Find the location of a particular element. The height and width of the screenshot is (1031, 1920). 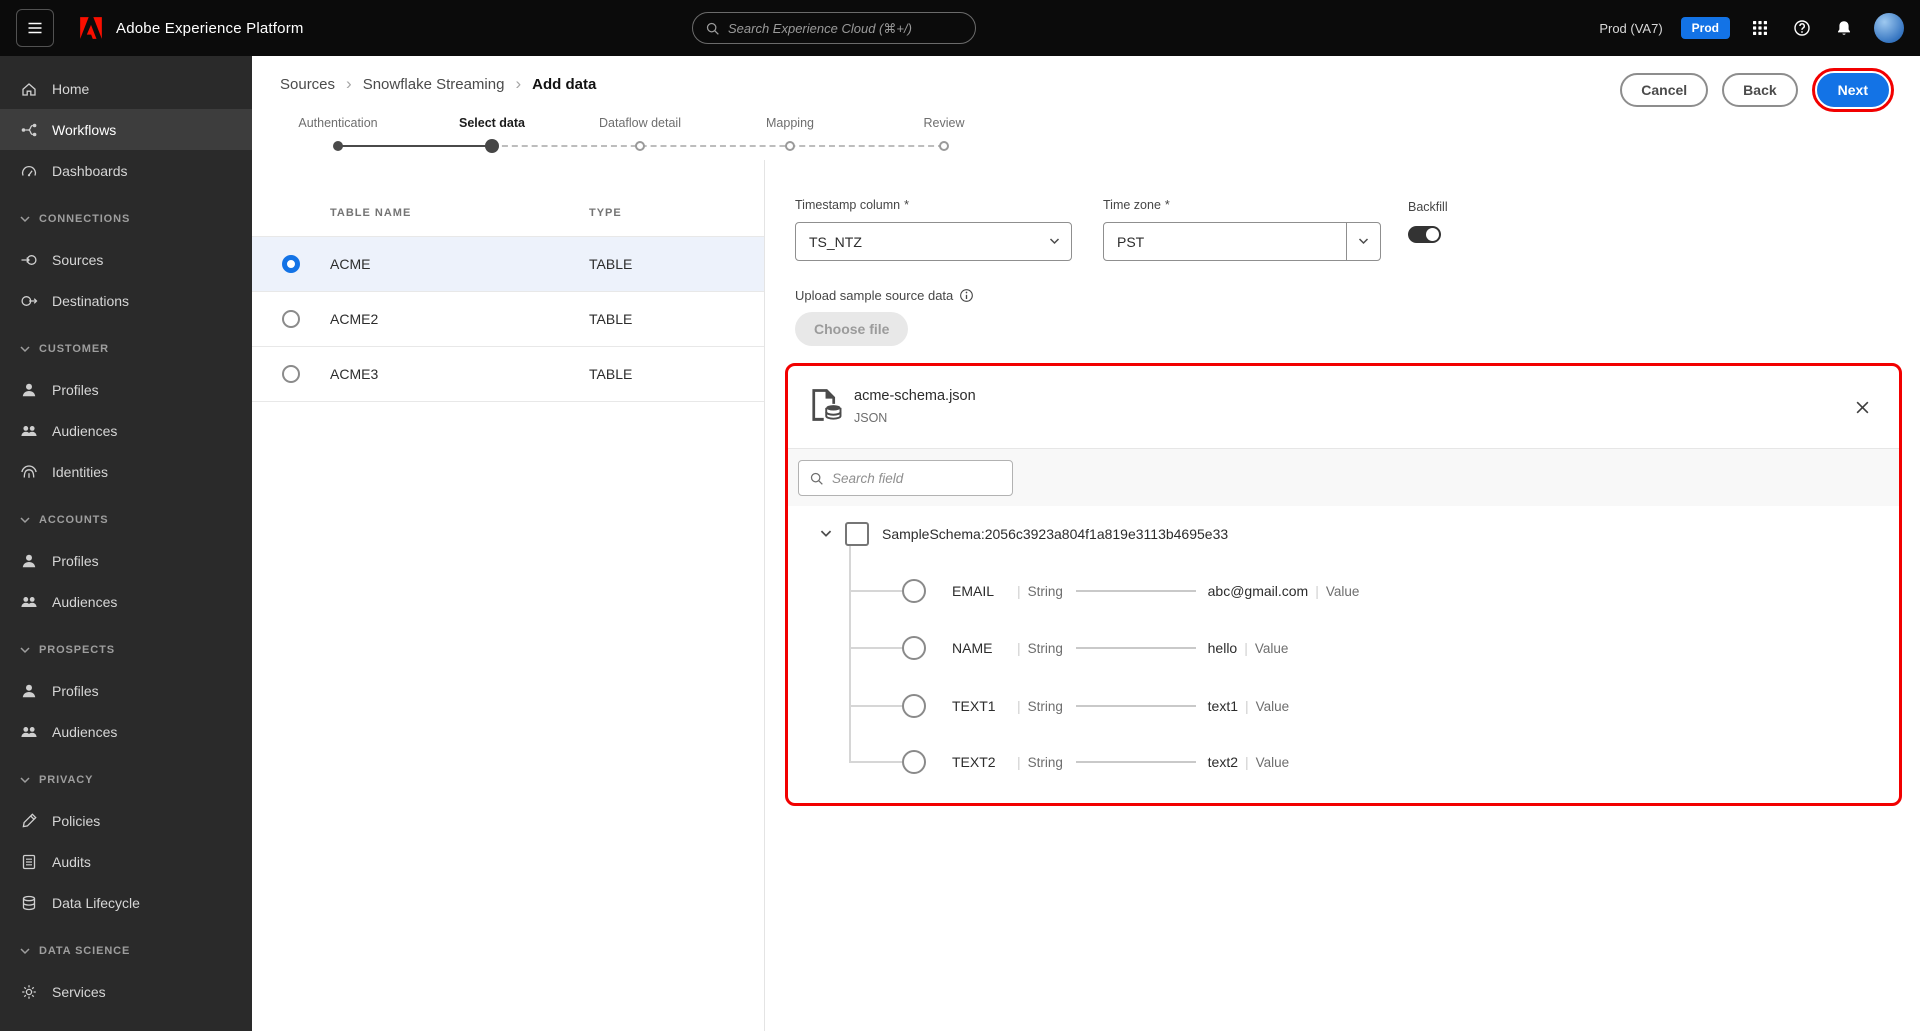

next-button: Next is located at coordinates (1852, 90).